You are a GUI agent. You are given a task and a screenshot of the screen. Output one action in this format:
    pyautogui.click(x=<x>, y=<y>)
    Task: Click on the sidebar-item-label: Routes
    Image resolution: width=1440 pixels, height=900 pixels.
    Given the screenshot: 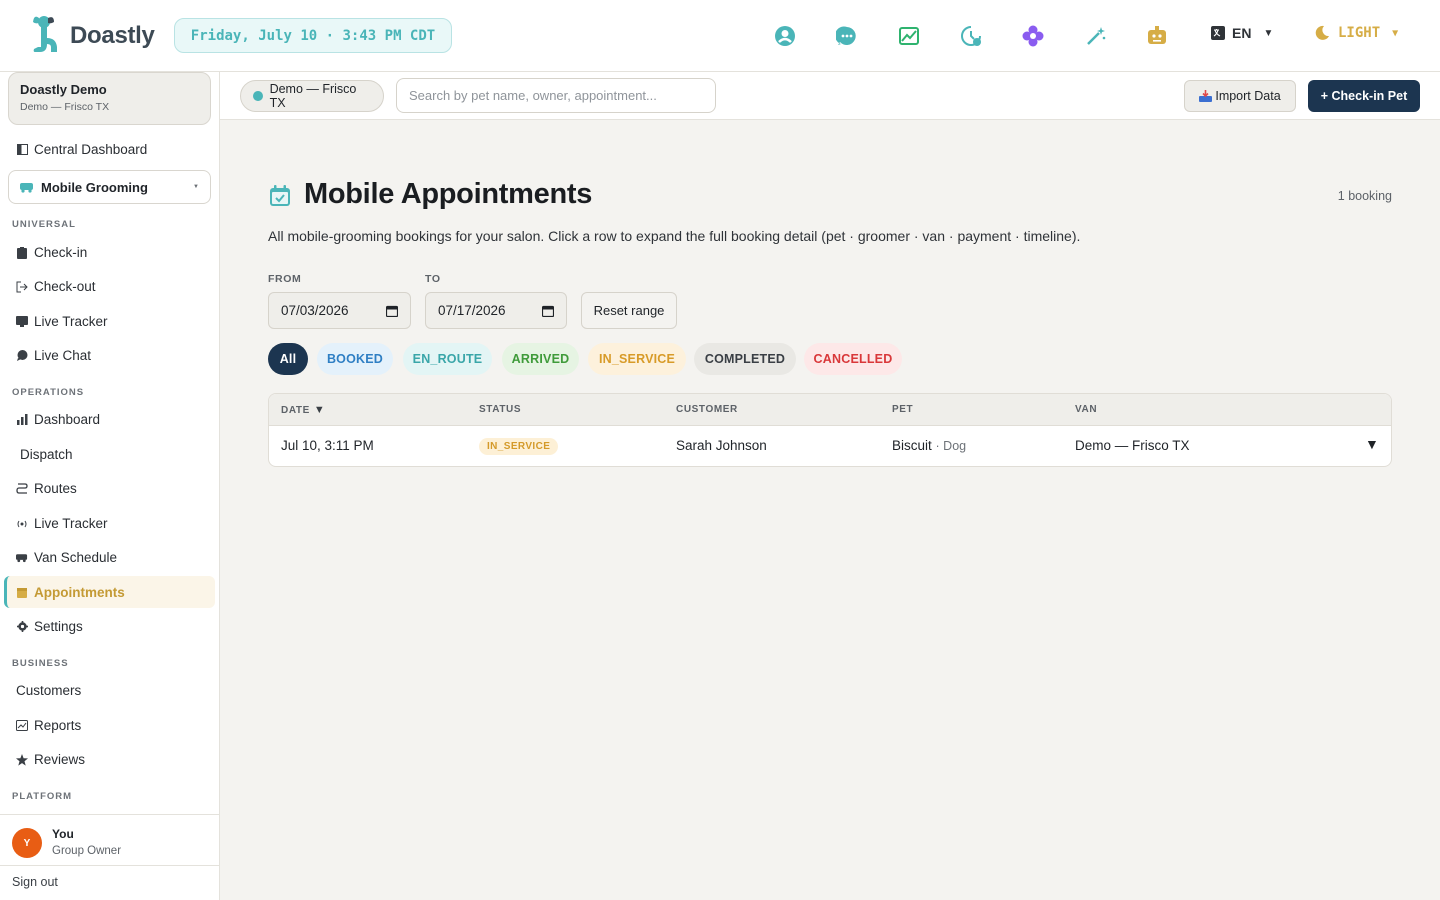 What is the action you would take?
    pyautogui.click(x=55, y=488)
    